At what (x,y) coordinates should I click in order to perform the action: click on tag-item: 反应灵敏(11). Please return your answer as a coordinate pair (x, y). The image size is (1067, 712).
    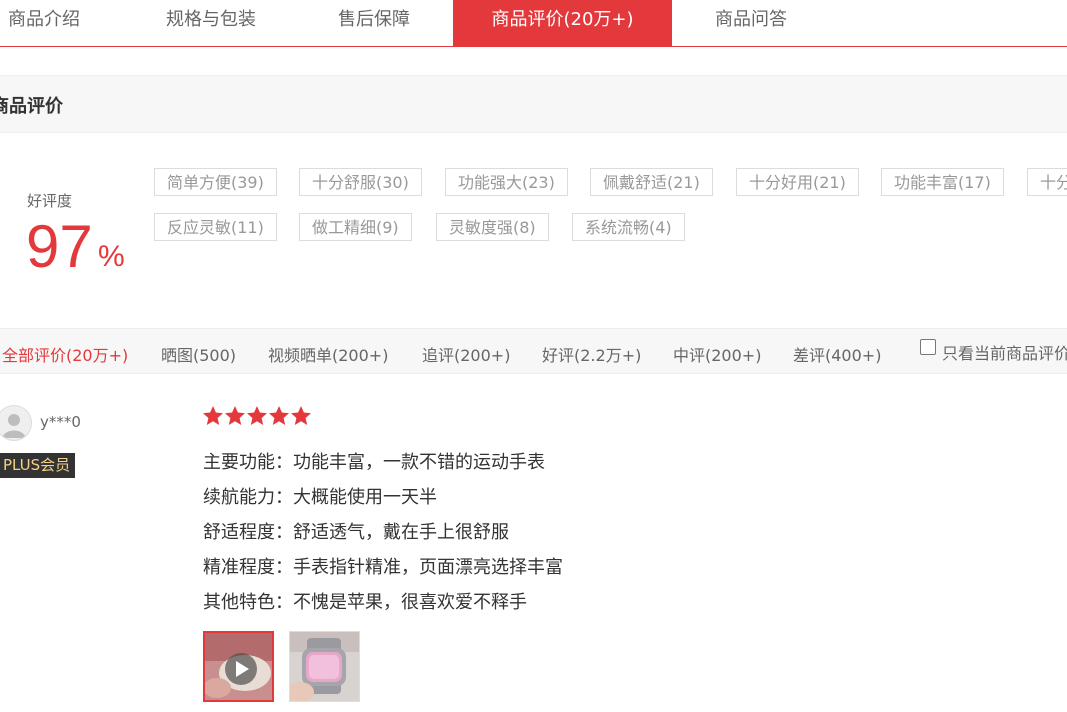
    Looking at the image, I should click on (215, 227).